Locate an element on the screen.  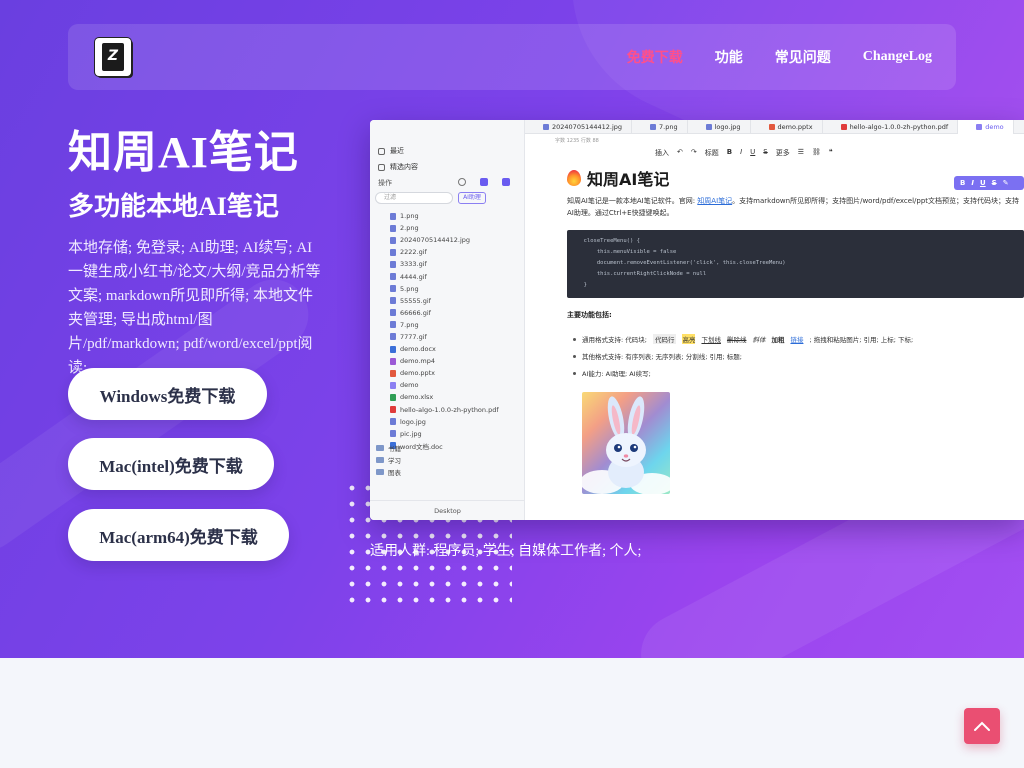
word-count: 字数 1235 行数 88 is located at coordinates (577, 141).